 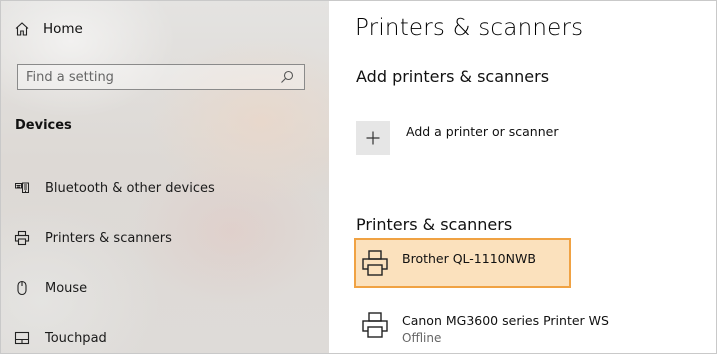 What do you see at coordinates (66, 288) in the screenshot?
I see `sidebar-item-label: Mouse` at bounding box center [66, 288].